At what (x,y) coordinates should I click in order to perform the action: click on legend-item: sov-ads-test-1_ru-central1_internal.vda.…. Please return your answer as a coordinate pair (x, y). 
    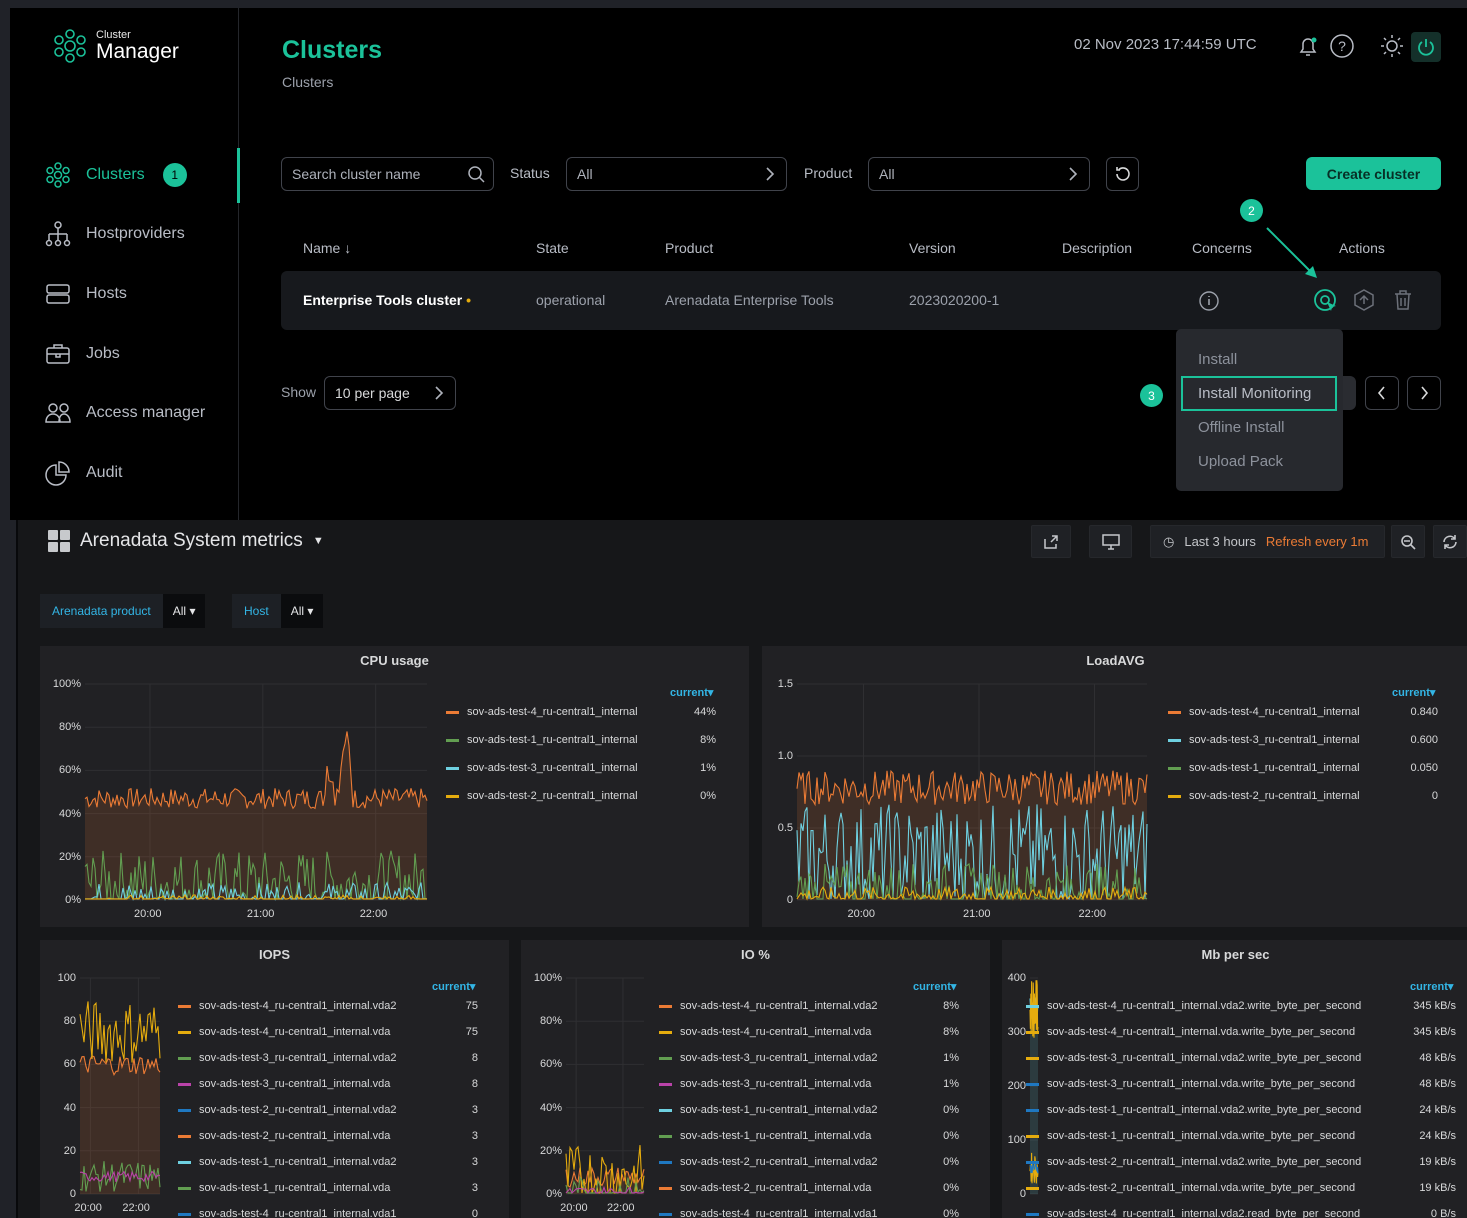
    Looking at the image, I should click on (1241, 1138).